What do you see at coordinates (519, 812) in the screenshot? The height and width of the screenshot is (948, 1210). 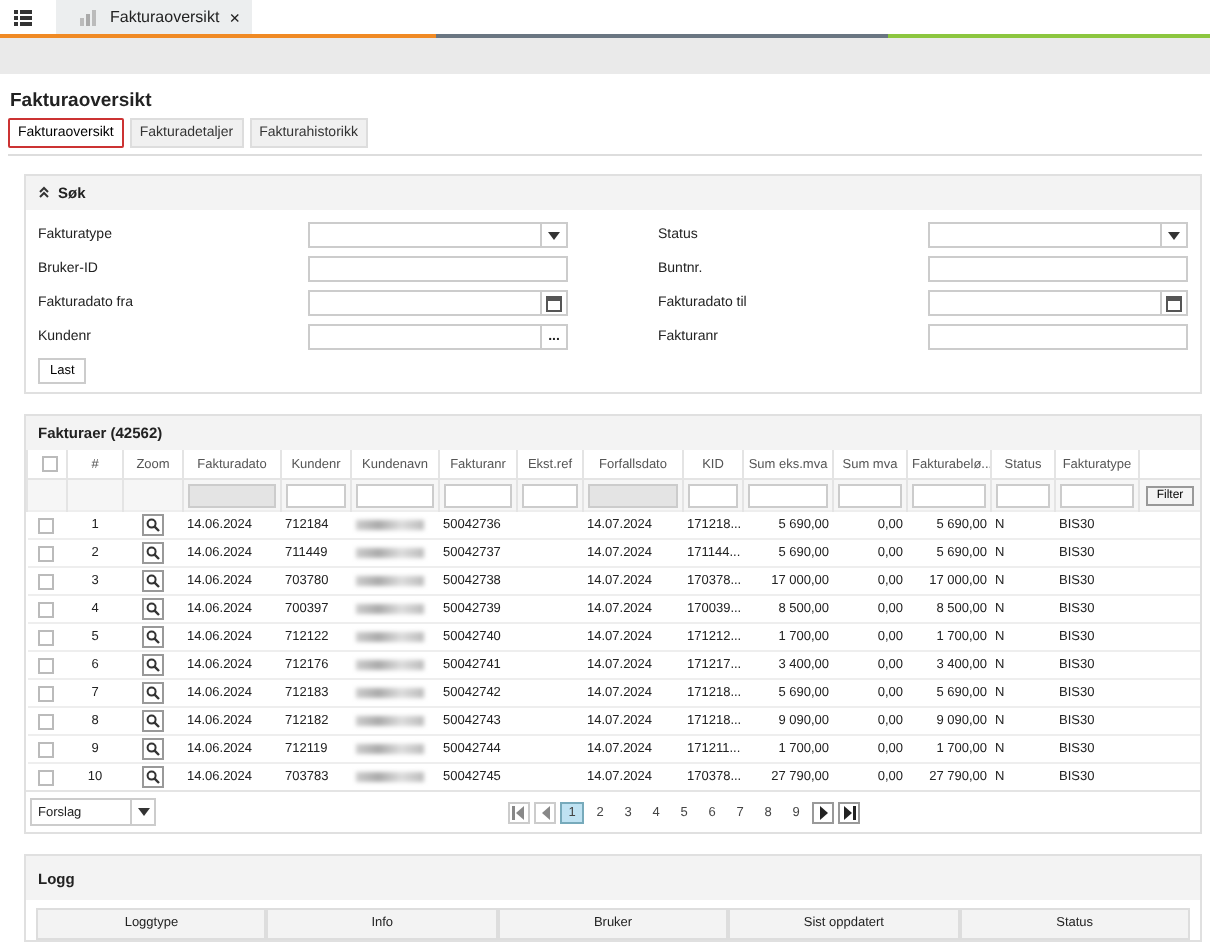 I see `first-page-button` at bounding box center [519, 812].